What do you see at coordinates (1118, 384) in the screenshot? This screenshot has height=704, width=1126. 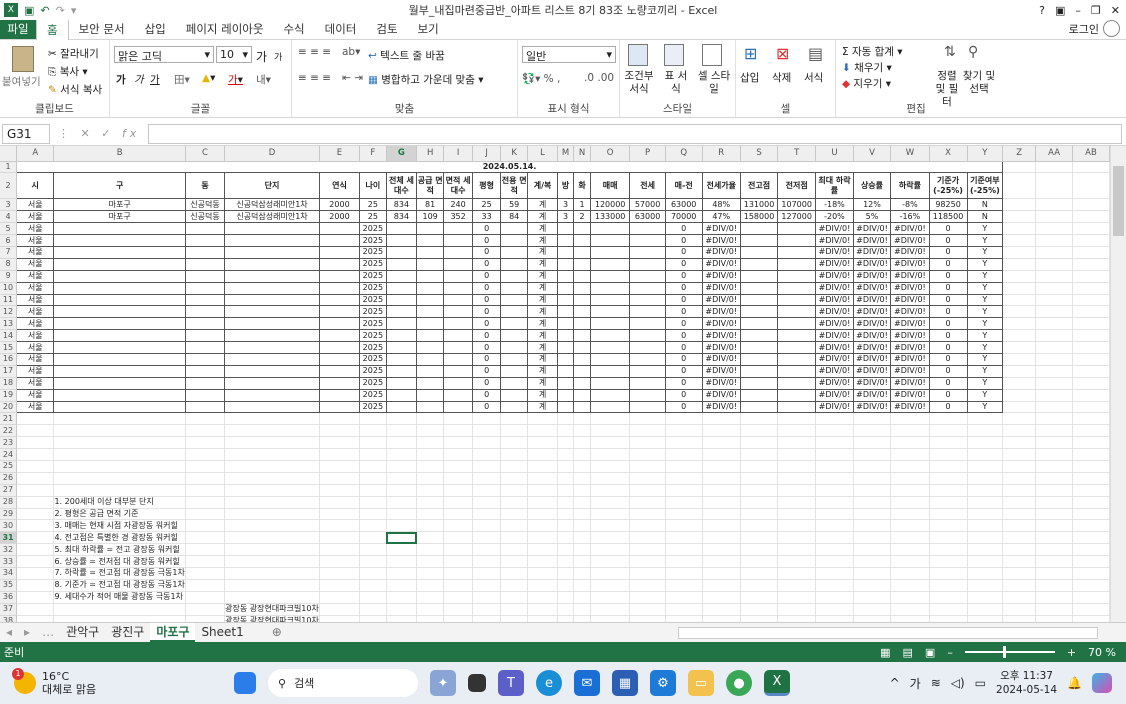 I see `vertical-scrollbar` at bounding box center [1118, 384].